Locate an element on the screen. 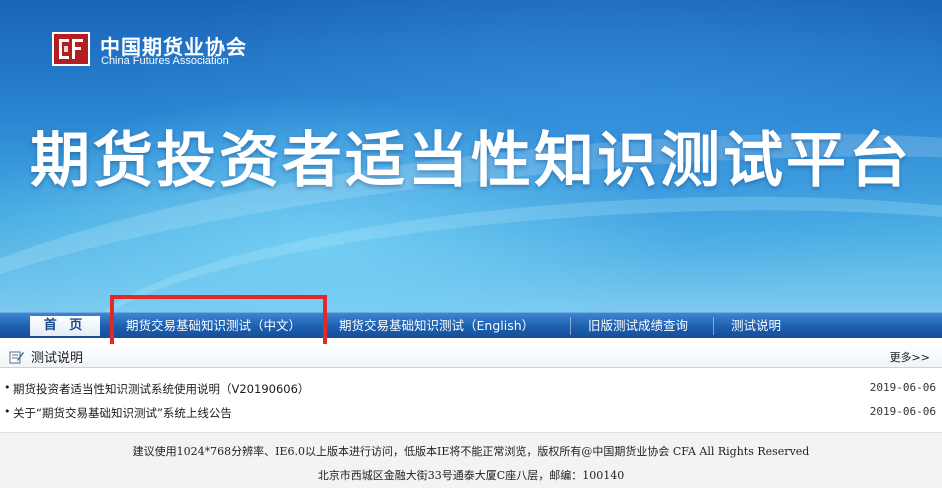  logo-name-en: China Futures Association is located at coordinates (165, 61).